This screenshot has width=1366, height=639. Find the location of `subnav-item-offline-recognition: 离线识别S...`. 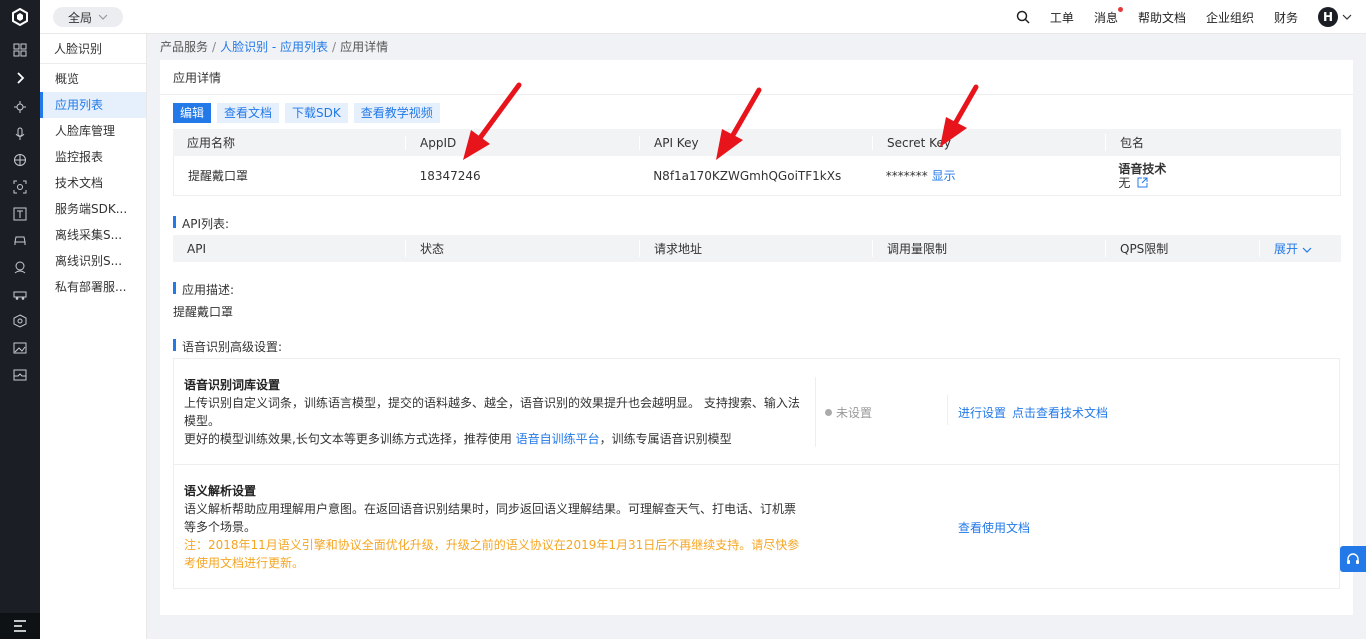

subnav-item-offline-recognition: 离线识别S... is located at coordinates (93, 261).